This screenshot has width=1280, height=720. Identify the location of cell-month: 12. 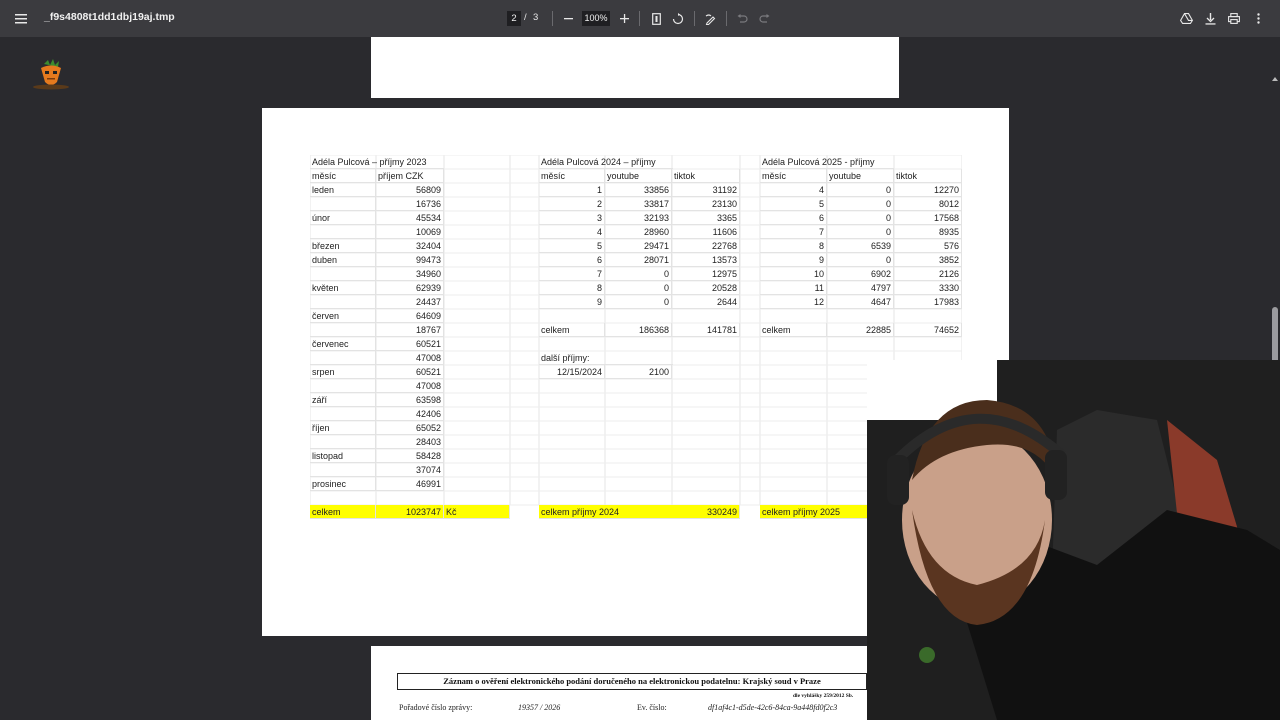
(793, 302).